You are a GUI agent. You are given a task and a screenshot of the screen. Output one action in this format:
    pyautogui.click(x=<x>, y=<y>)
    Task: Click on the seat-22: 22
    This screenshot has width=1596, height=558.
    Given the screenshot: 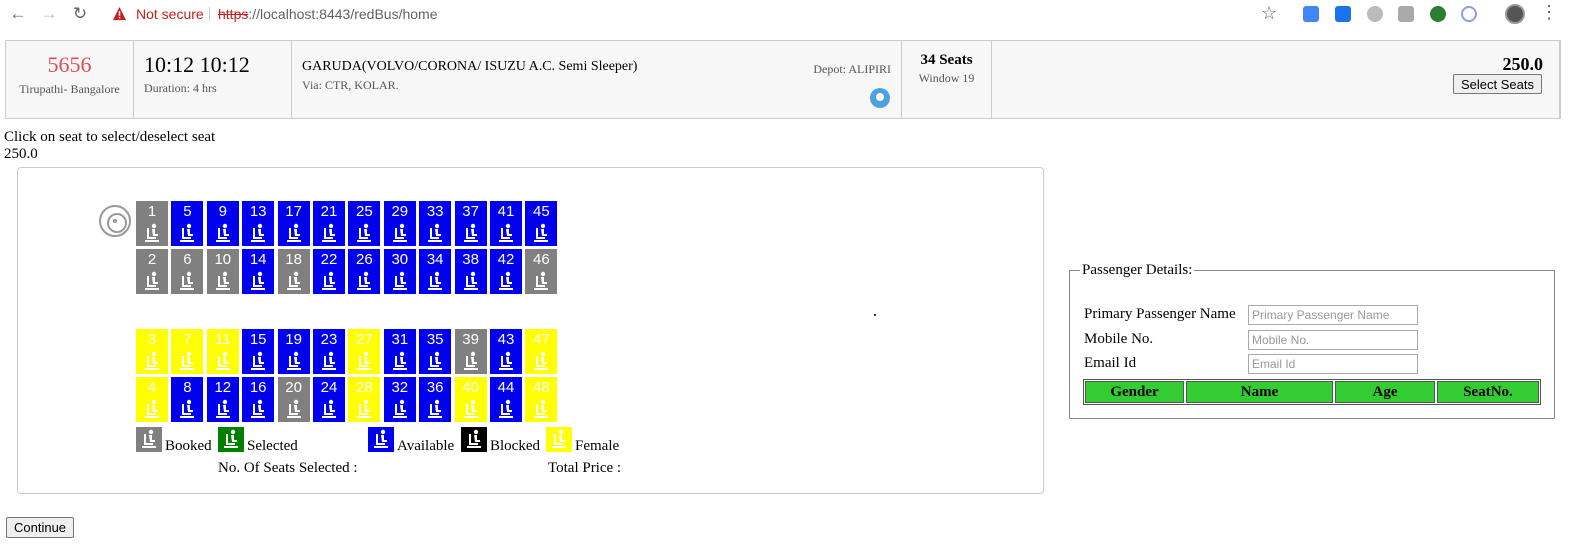 What is the action you would take?
    pyautogui.click(x=329, y=271)
    